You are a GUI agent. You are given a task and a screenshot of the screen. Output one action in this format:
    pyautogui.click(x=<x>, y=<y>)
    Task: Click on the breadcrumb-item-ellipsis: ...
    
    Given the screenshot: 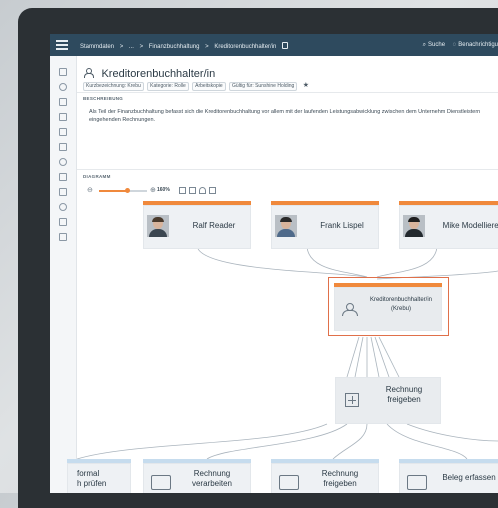 What is the action you would take?
    pyautogui.click(x=131, y=47)
    